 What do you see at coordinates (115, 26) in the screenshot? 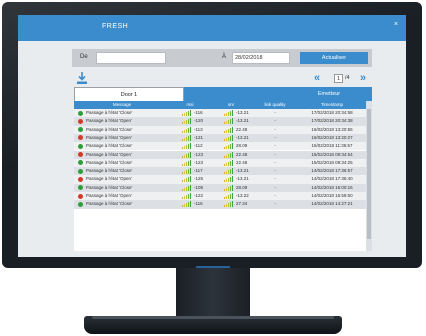
I see `app-title: FRESH` at bounding box center [115, 26].